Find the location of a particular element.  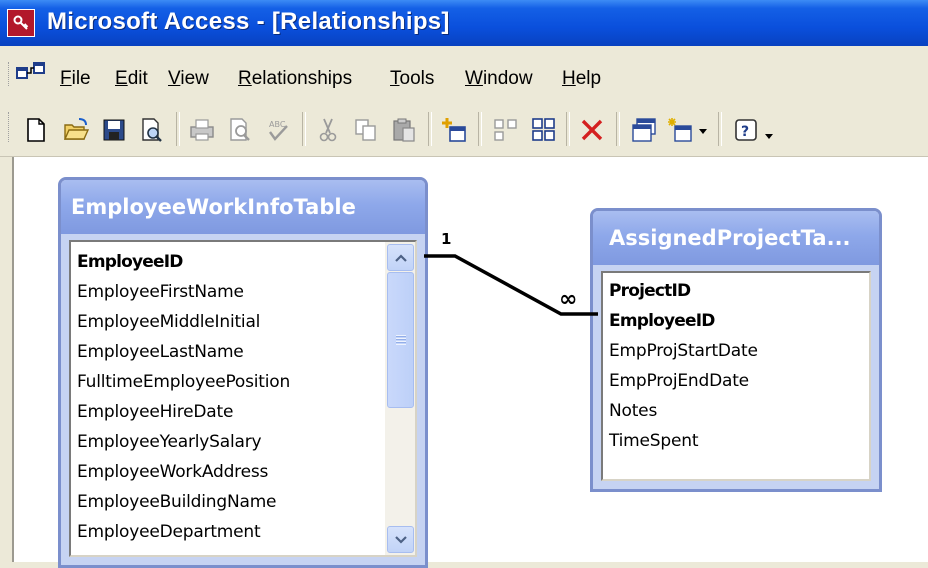

menu-tools: Tools is located at coordinates (412, 79).